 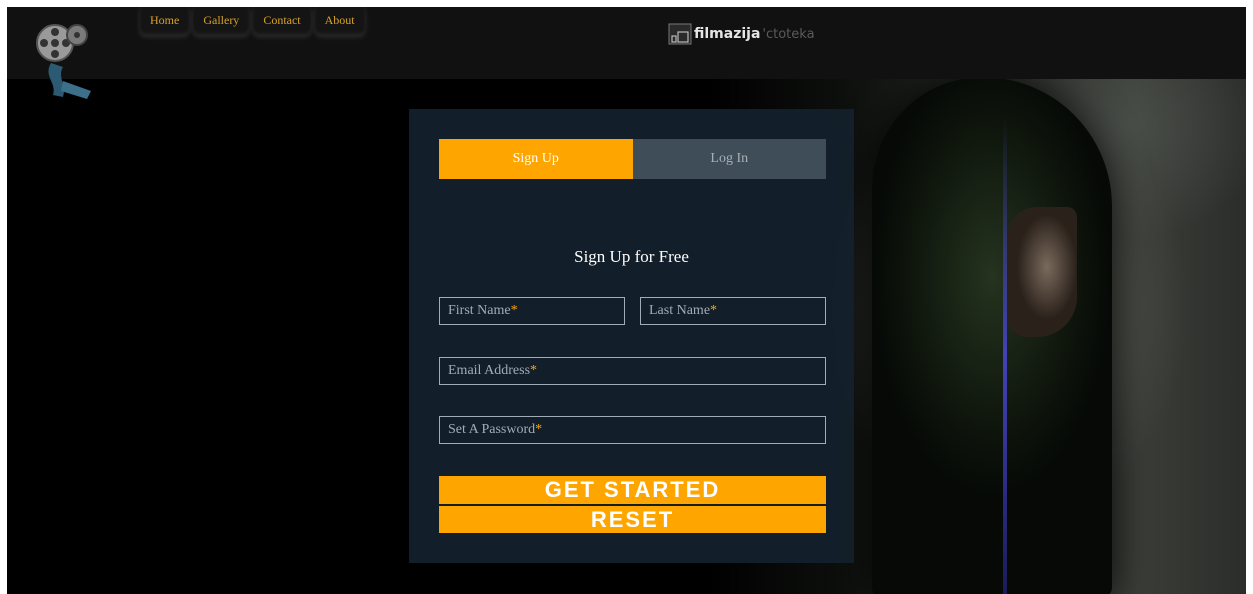 What do you see at coordinates (729, 159) in the screenshot?
I see `tab-log-in: Log In` at bounding box center [729, 159].